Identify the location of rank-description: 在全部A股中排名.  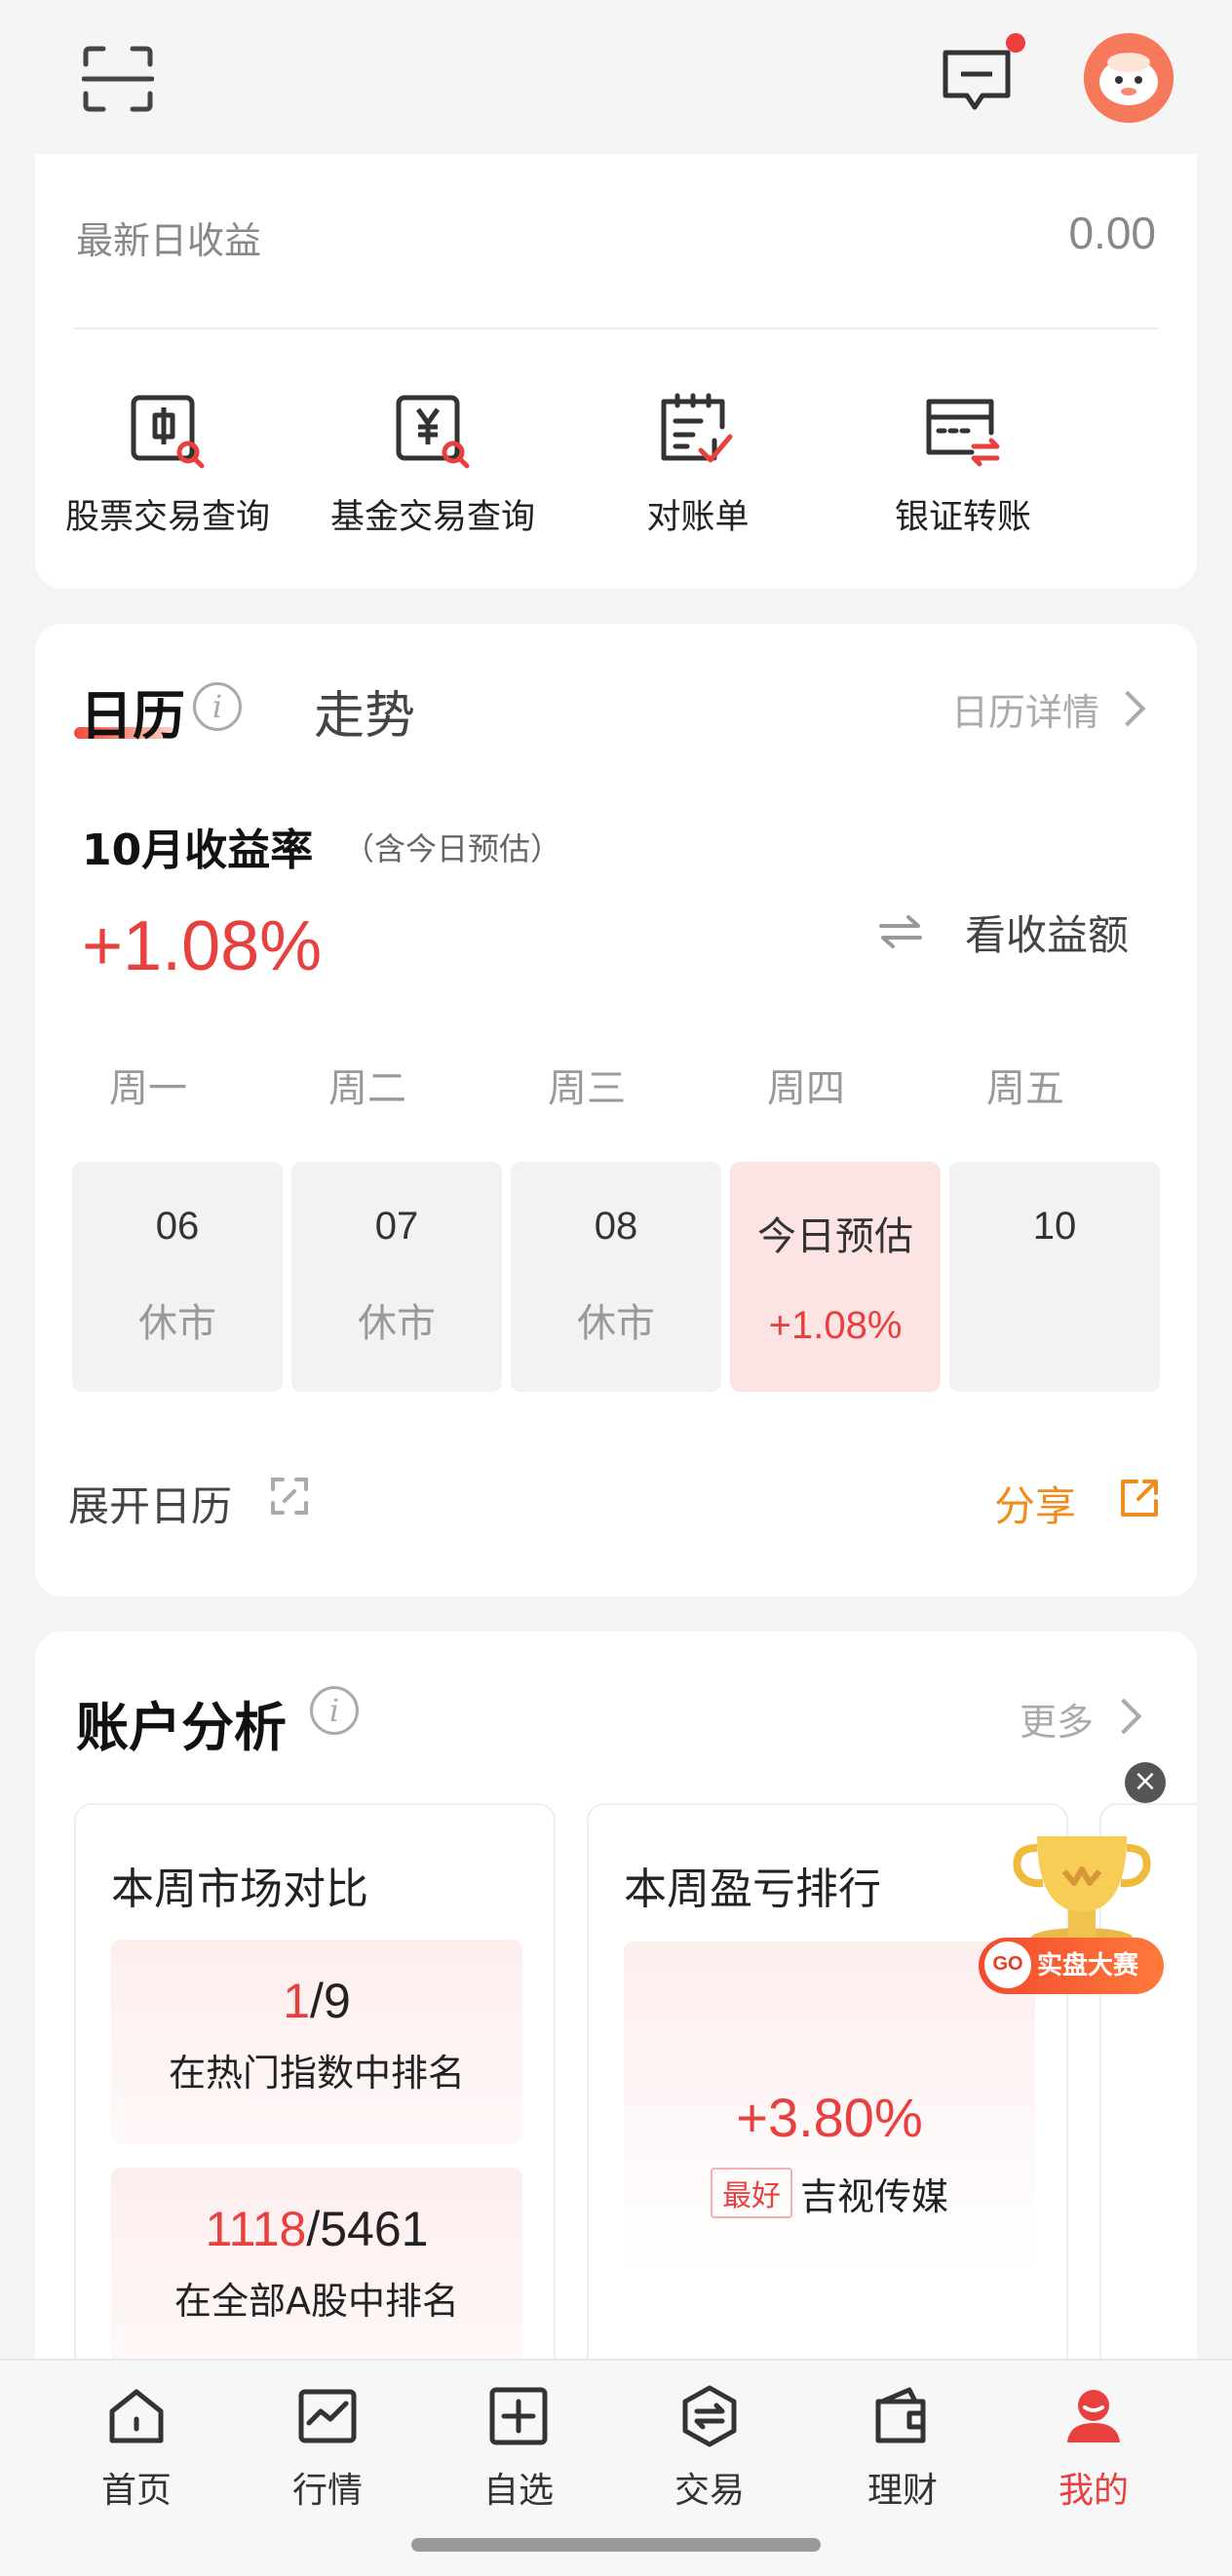
(316, 2301).